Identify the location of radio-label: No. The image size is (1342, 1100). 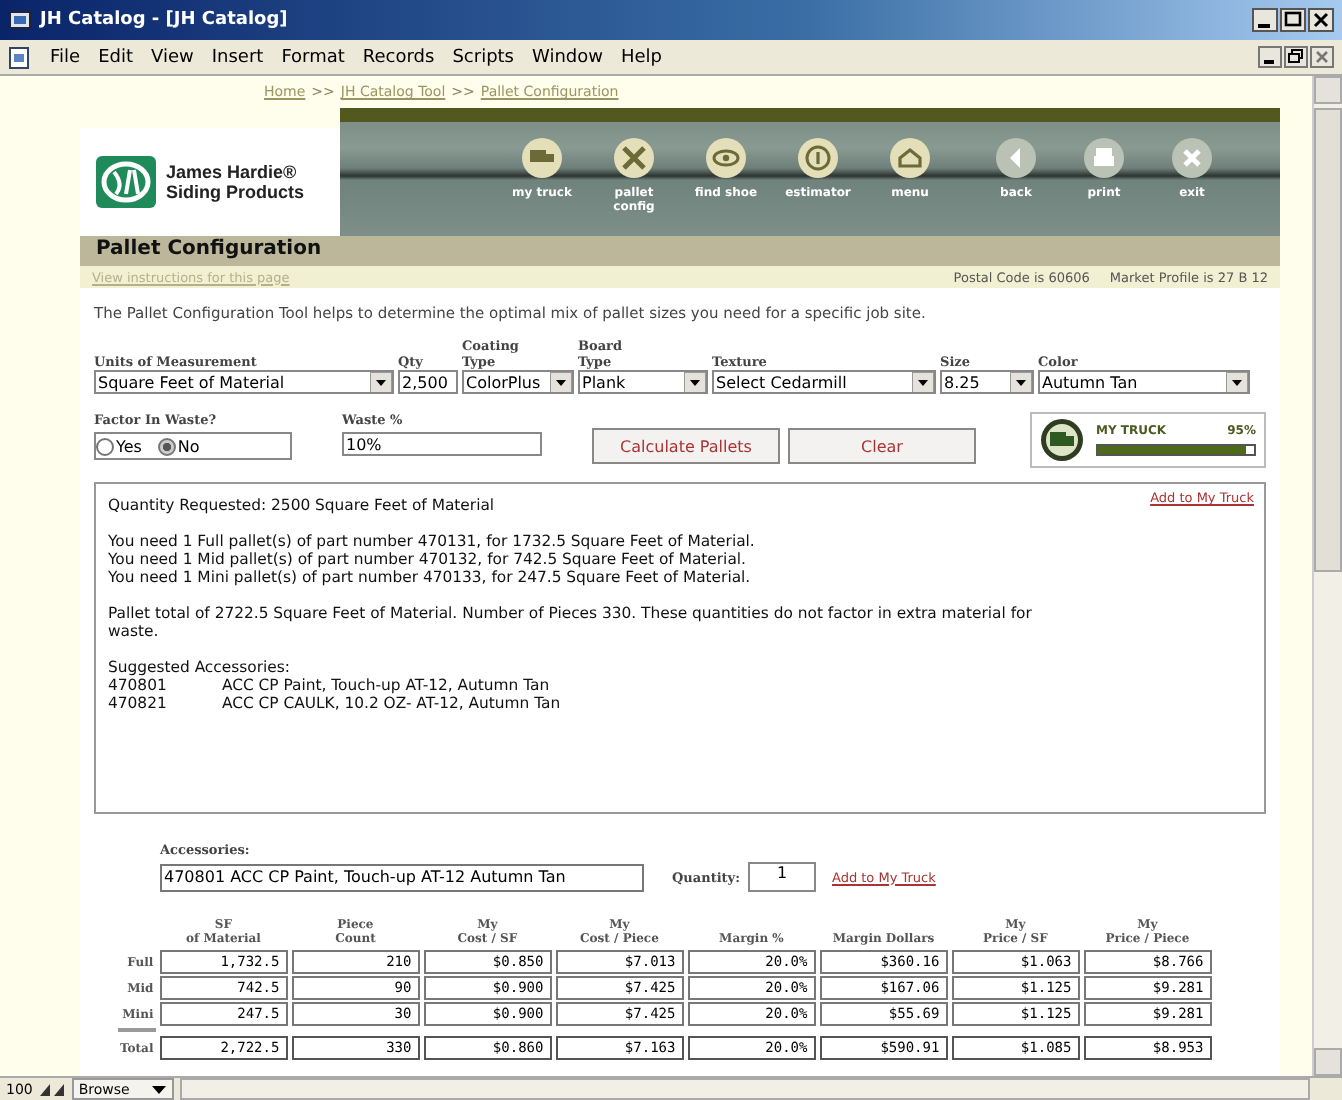
(188, 446).